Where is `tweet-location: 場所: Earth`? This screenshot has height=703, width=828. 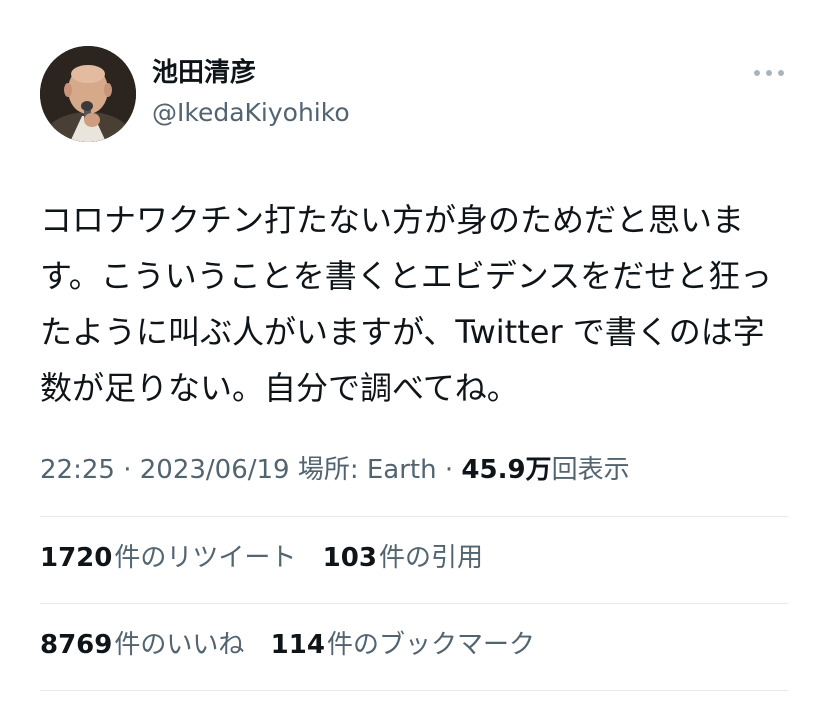
tweet-location: 場所: Earth is located at coordinates (363, 470).